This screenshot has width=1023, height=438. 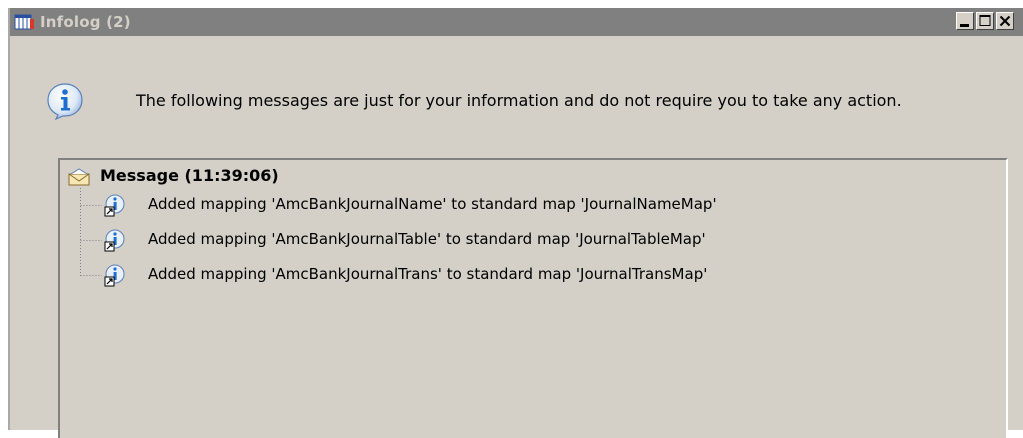 What do you see at coordinates (25, 22) in the screenshot?
I see `infolog-app-icon` at bounding box center [25, 22].